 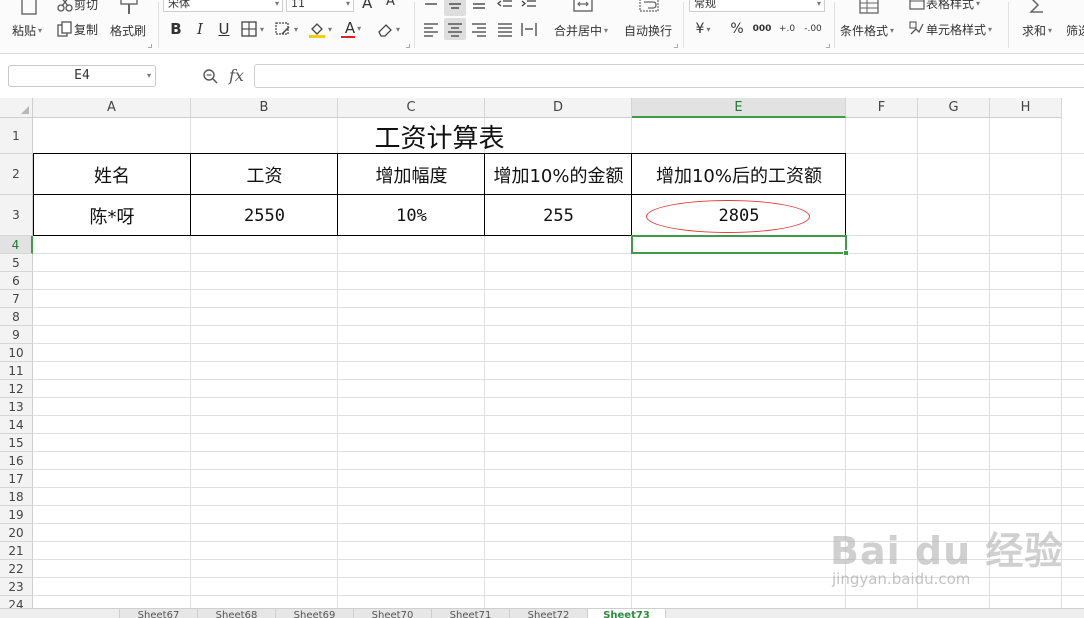 I want to click on sheet-nav-arrows, so click(x=60, y=613).